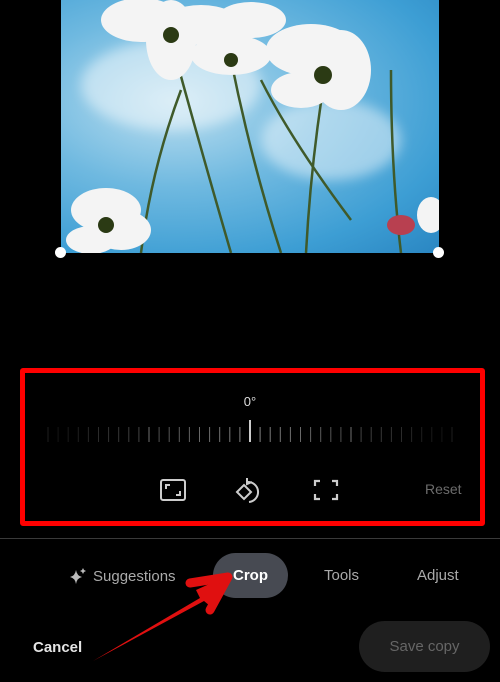  Describe the element at coordinates (249, 490) in the screenshot. I see `rotate-icon` at that location.